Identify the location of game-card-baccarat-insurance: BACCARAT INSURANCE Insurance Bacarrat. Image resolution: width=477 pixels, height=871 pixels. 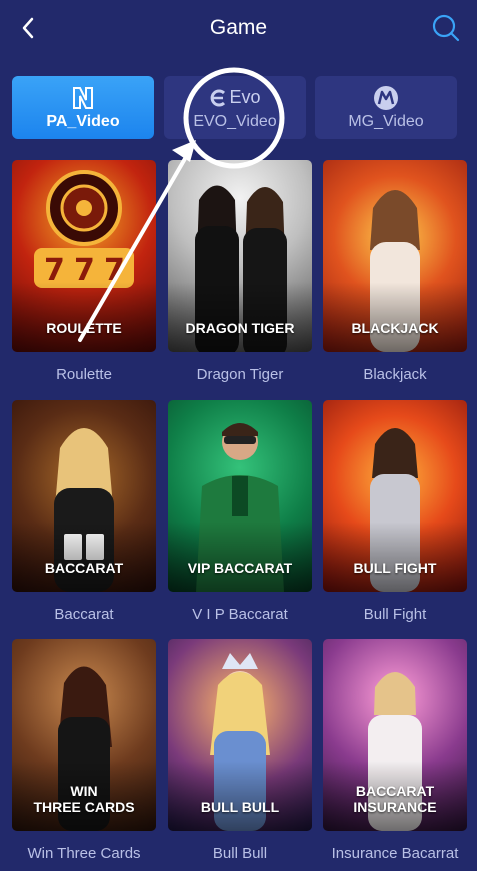
(395, 750).